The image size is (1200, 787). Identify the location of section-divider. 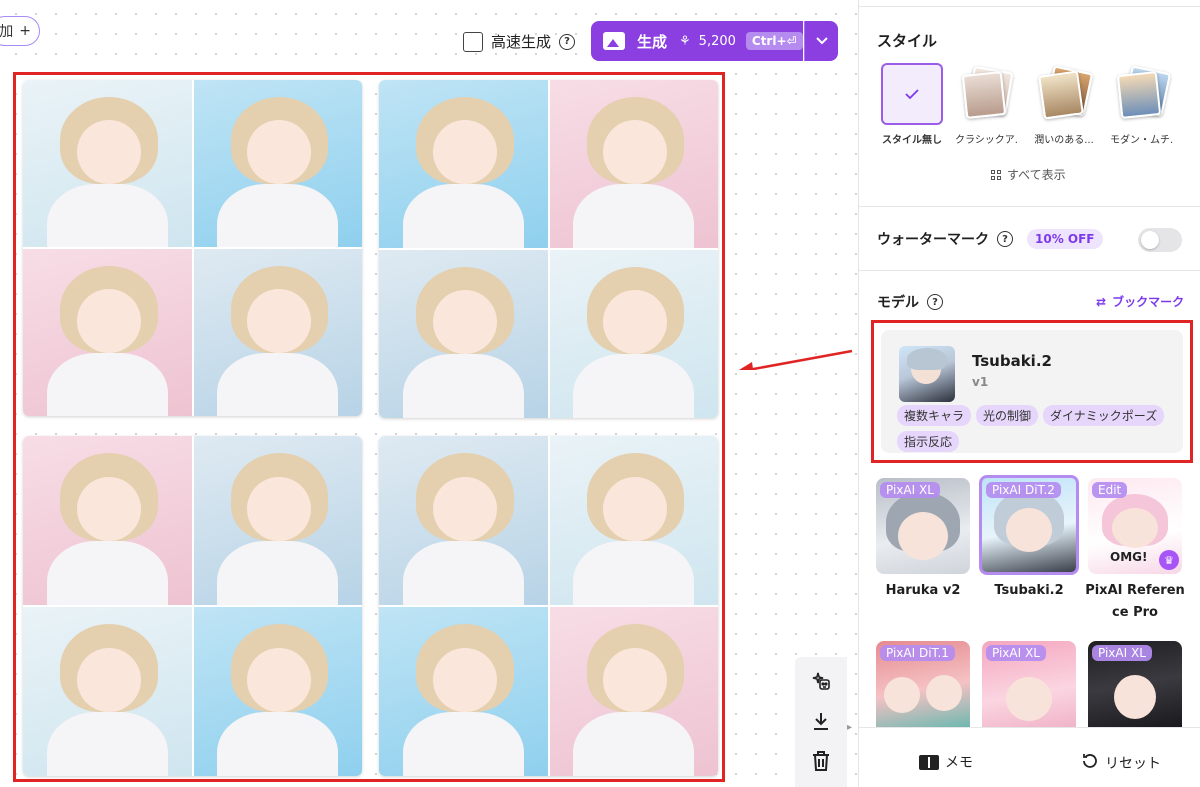
(1029, 206).